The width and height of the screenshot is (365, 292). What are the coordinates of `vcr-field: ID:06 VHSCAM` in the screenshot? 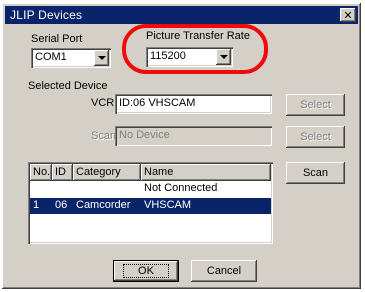 It's located at (193, 104).